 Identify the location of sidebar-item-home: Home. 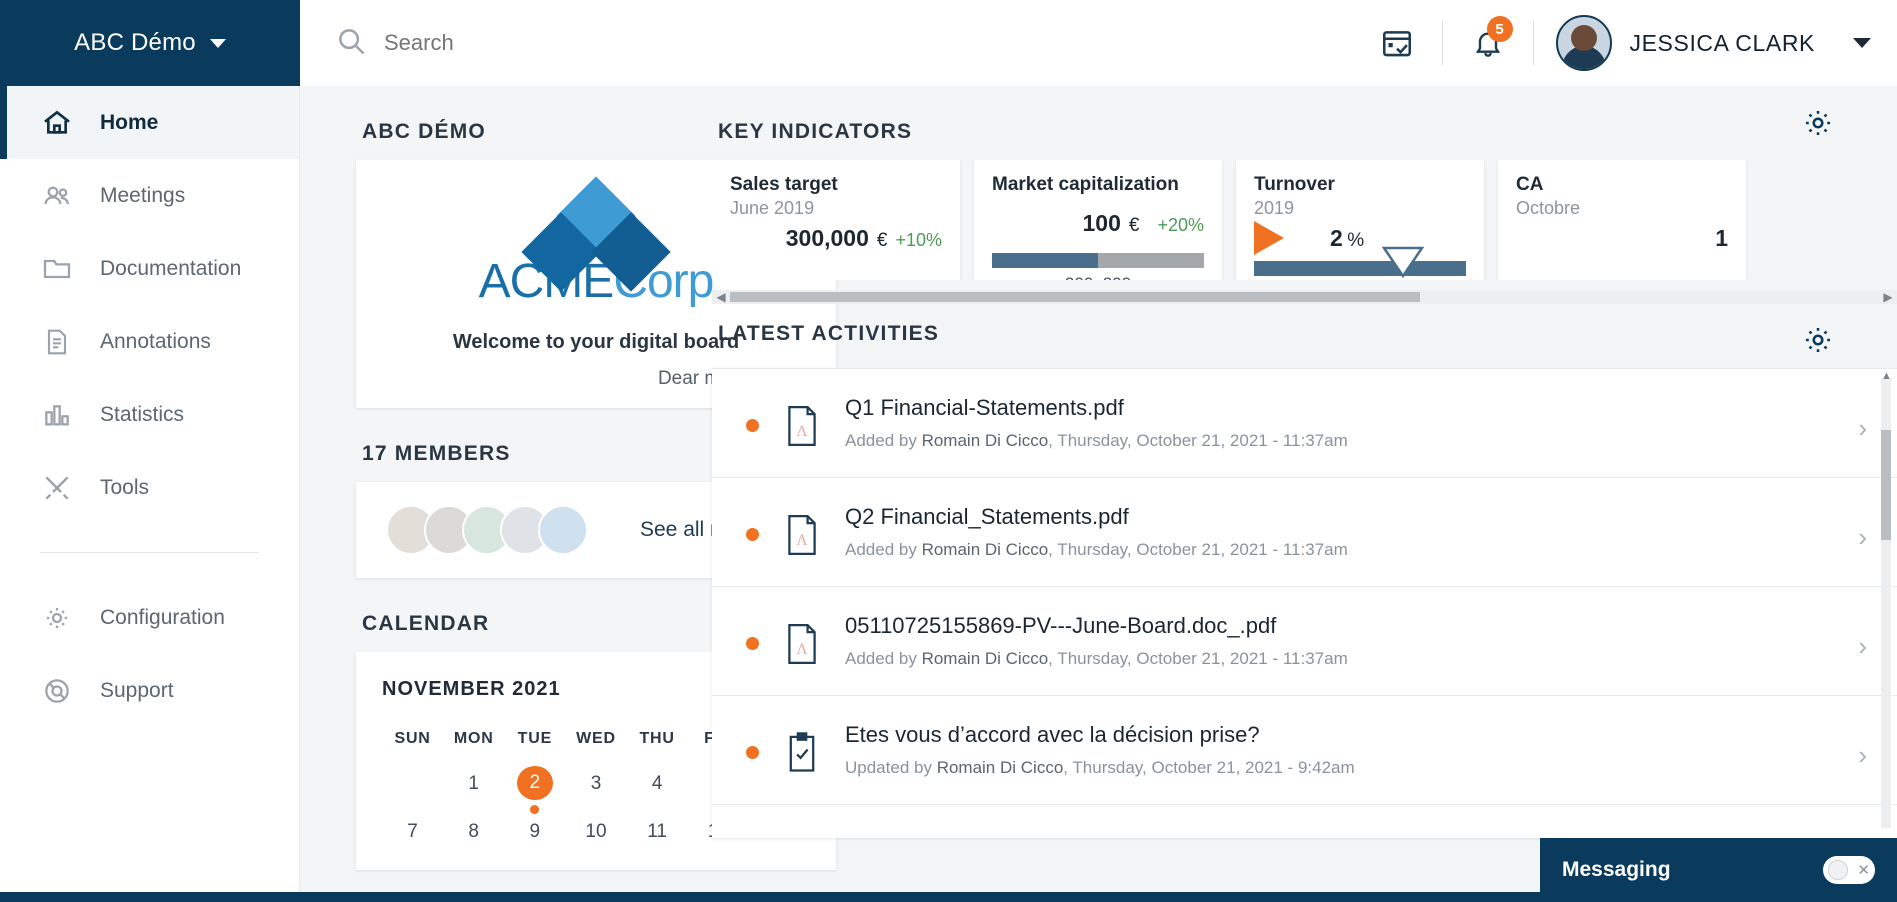
(149, 122).